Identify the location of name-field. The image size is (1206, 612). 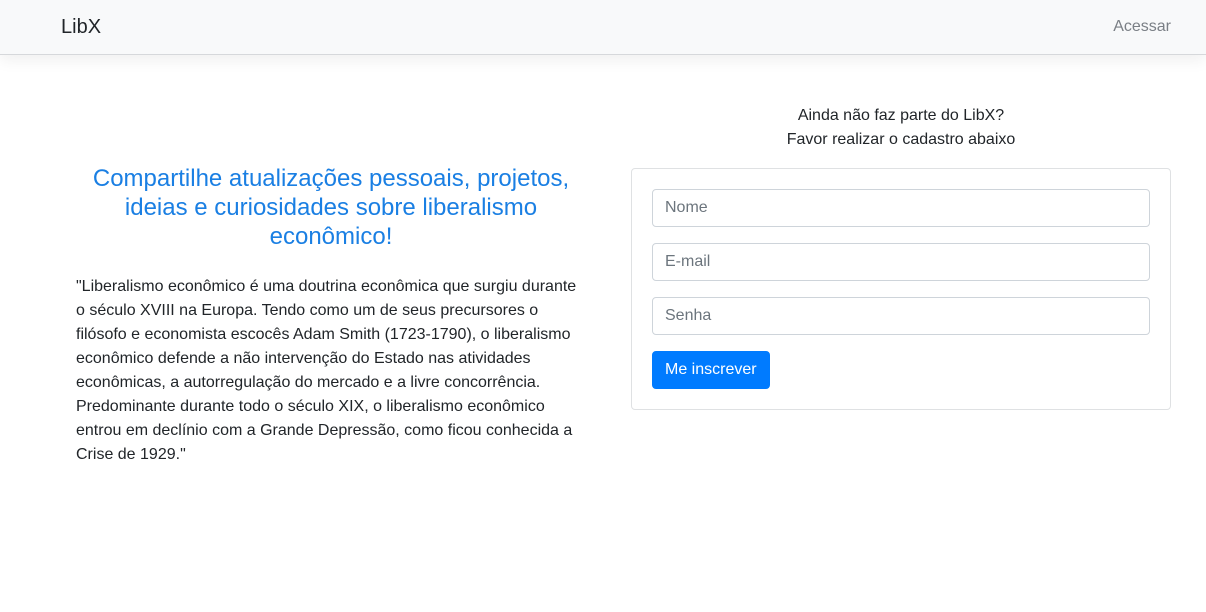
(901, 208).